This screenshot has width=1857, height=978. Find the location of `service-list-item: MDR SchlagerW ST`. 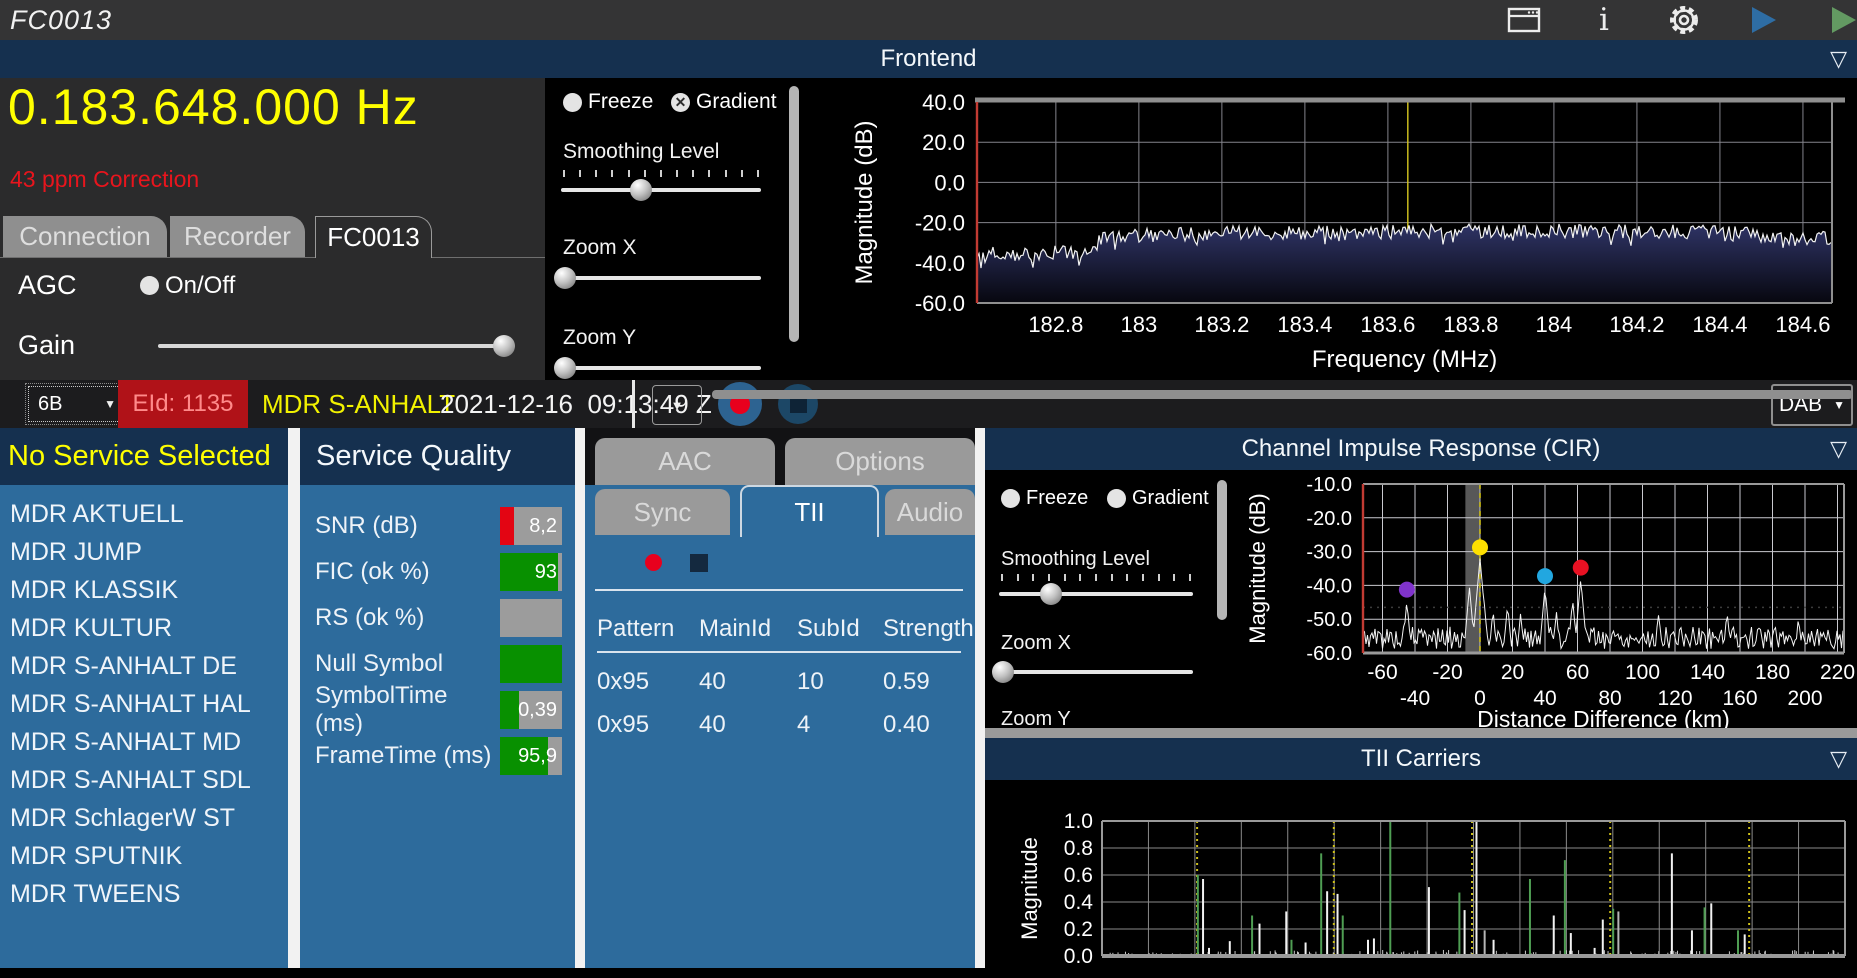

service-list-item: MDR SchlagerW ST is located at coordinates (144, 818).